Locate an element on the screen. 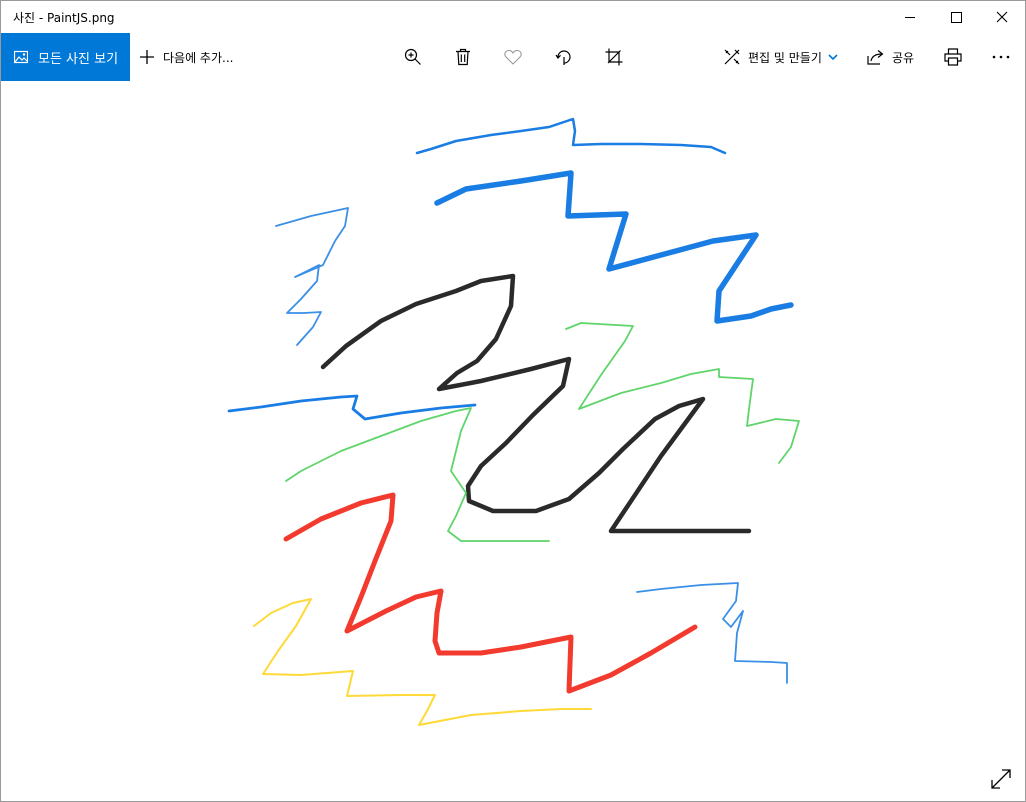  minimize-icon is located at coordinates (910, 17).